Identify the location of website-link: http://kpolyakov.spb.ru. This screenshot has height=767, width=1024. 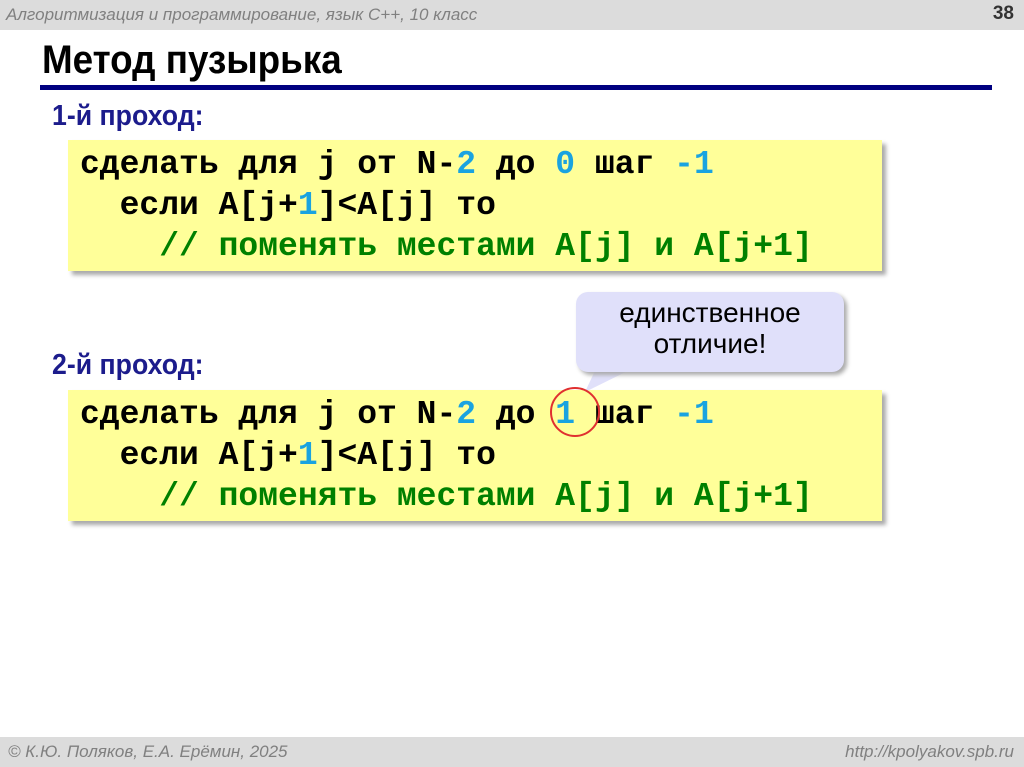
(929, 752).